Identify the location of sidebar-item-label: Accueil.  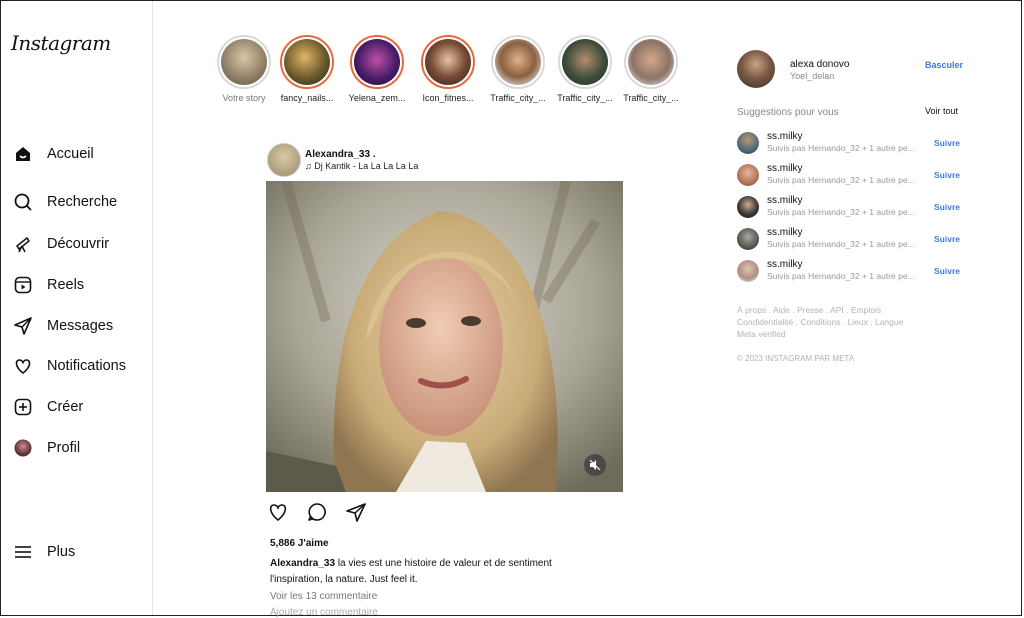
(70, 154).